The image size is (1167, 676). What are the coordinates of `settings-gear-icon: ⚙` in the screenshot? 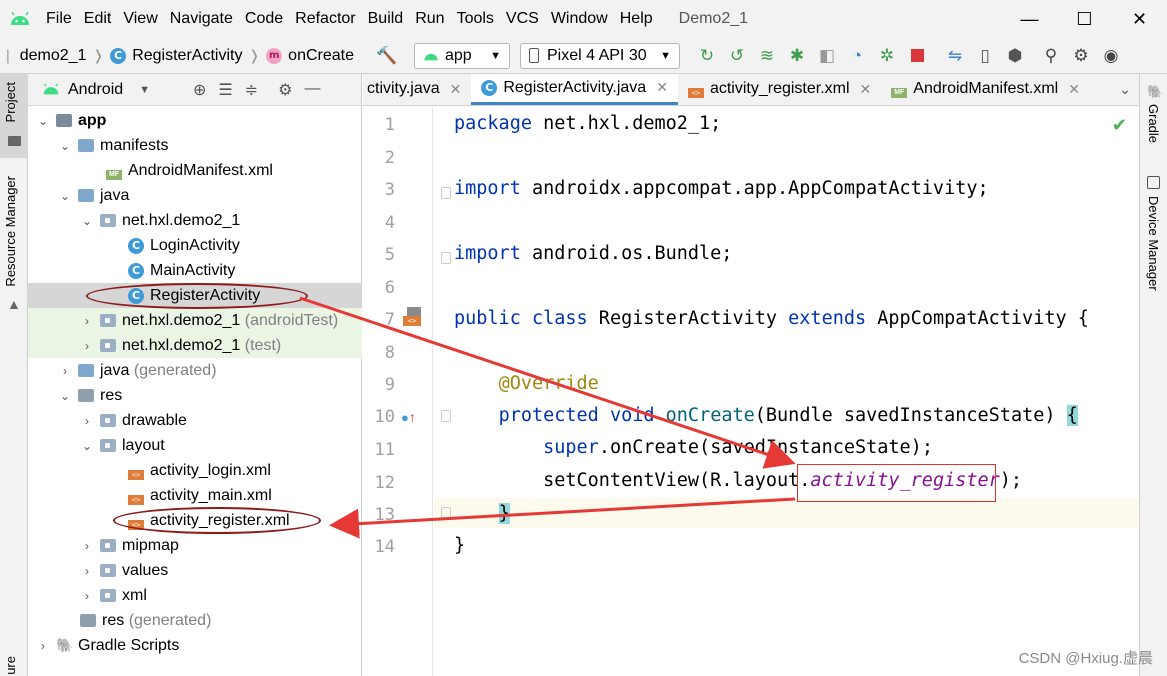 It's located at (1081, 56).